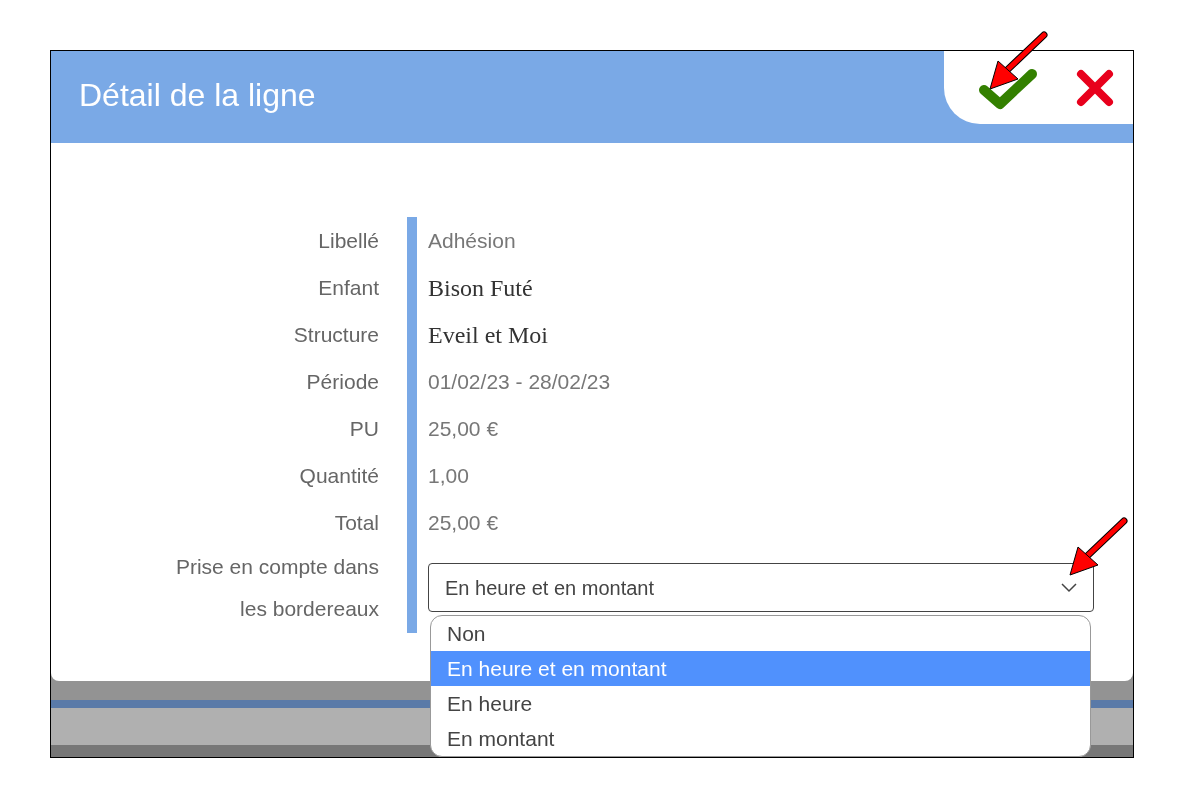  What do you see at coordinates (356, 522) in the screenshot?
I see `field-label: Total` at bounding box center [356, 522].